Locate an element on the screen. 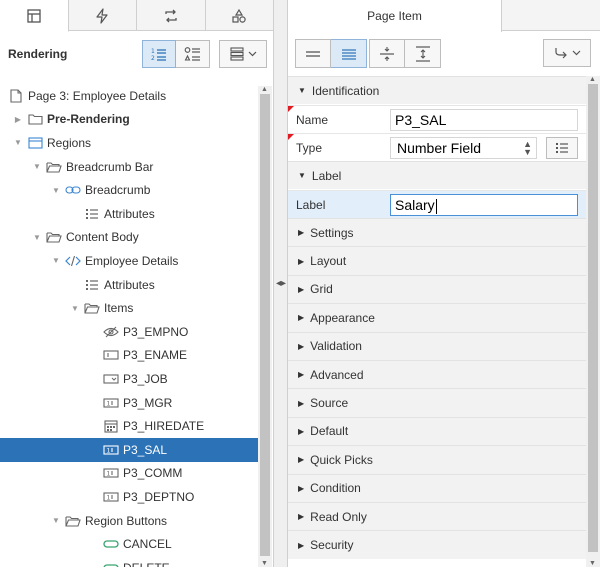 The image size is (600, 567). tree-node: P3_EMPNO is located at coordinates (129, 332).